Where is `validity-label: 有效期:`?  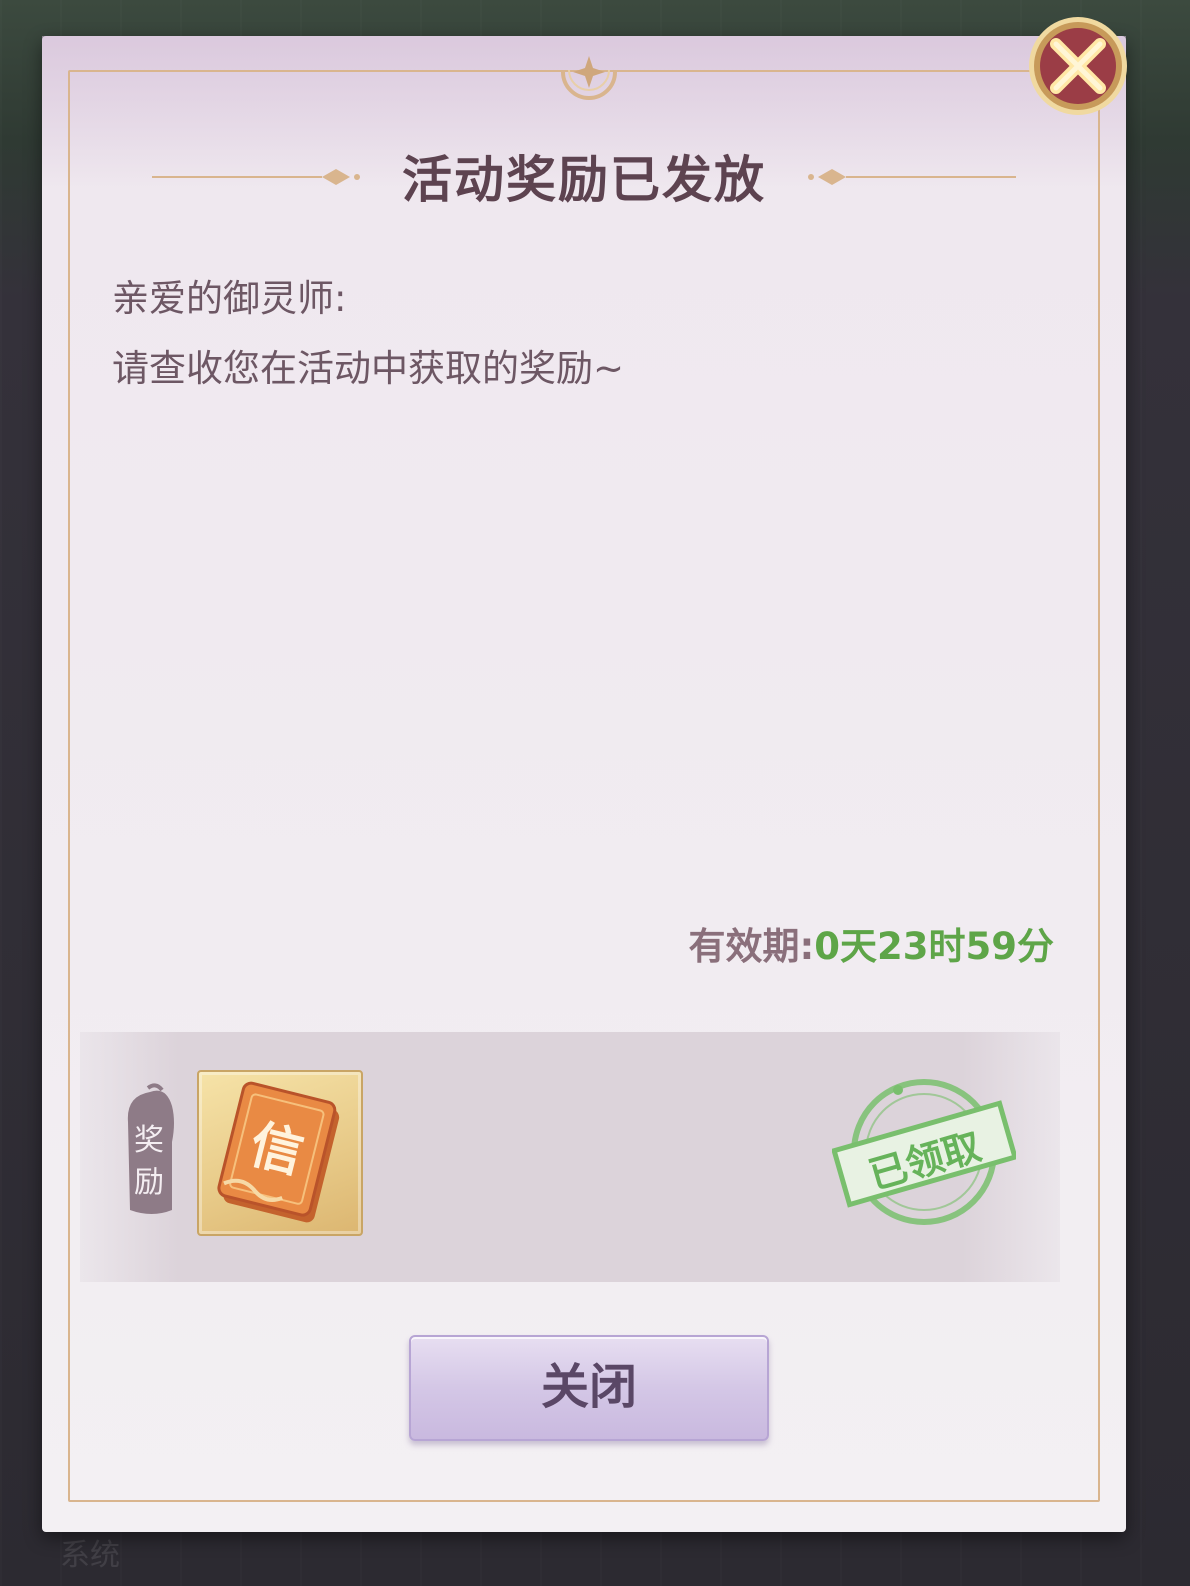
validity-label: 有效期: is located at coordinates (751, 946).